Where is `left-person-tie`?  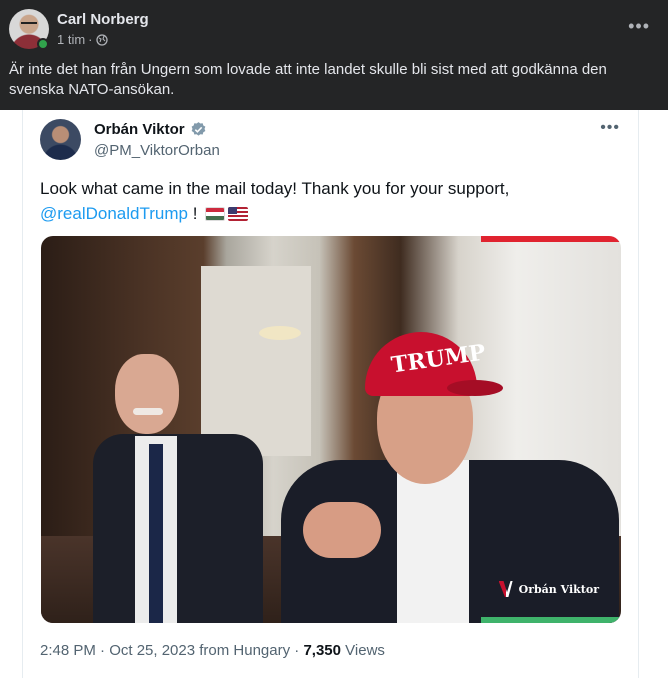
left-person-tie is located at coordinates (156, 533).